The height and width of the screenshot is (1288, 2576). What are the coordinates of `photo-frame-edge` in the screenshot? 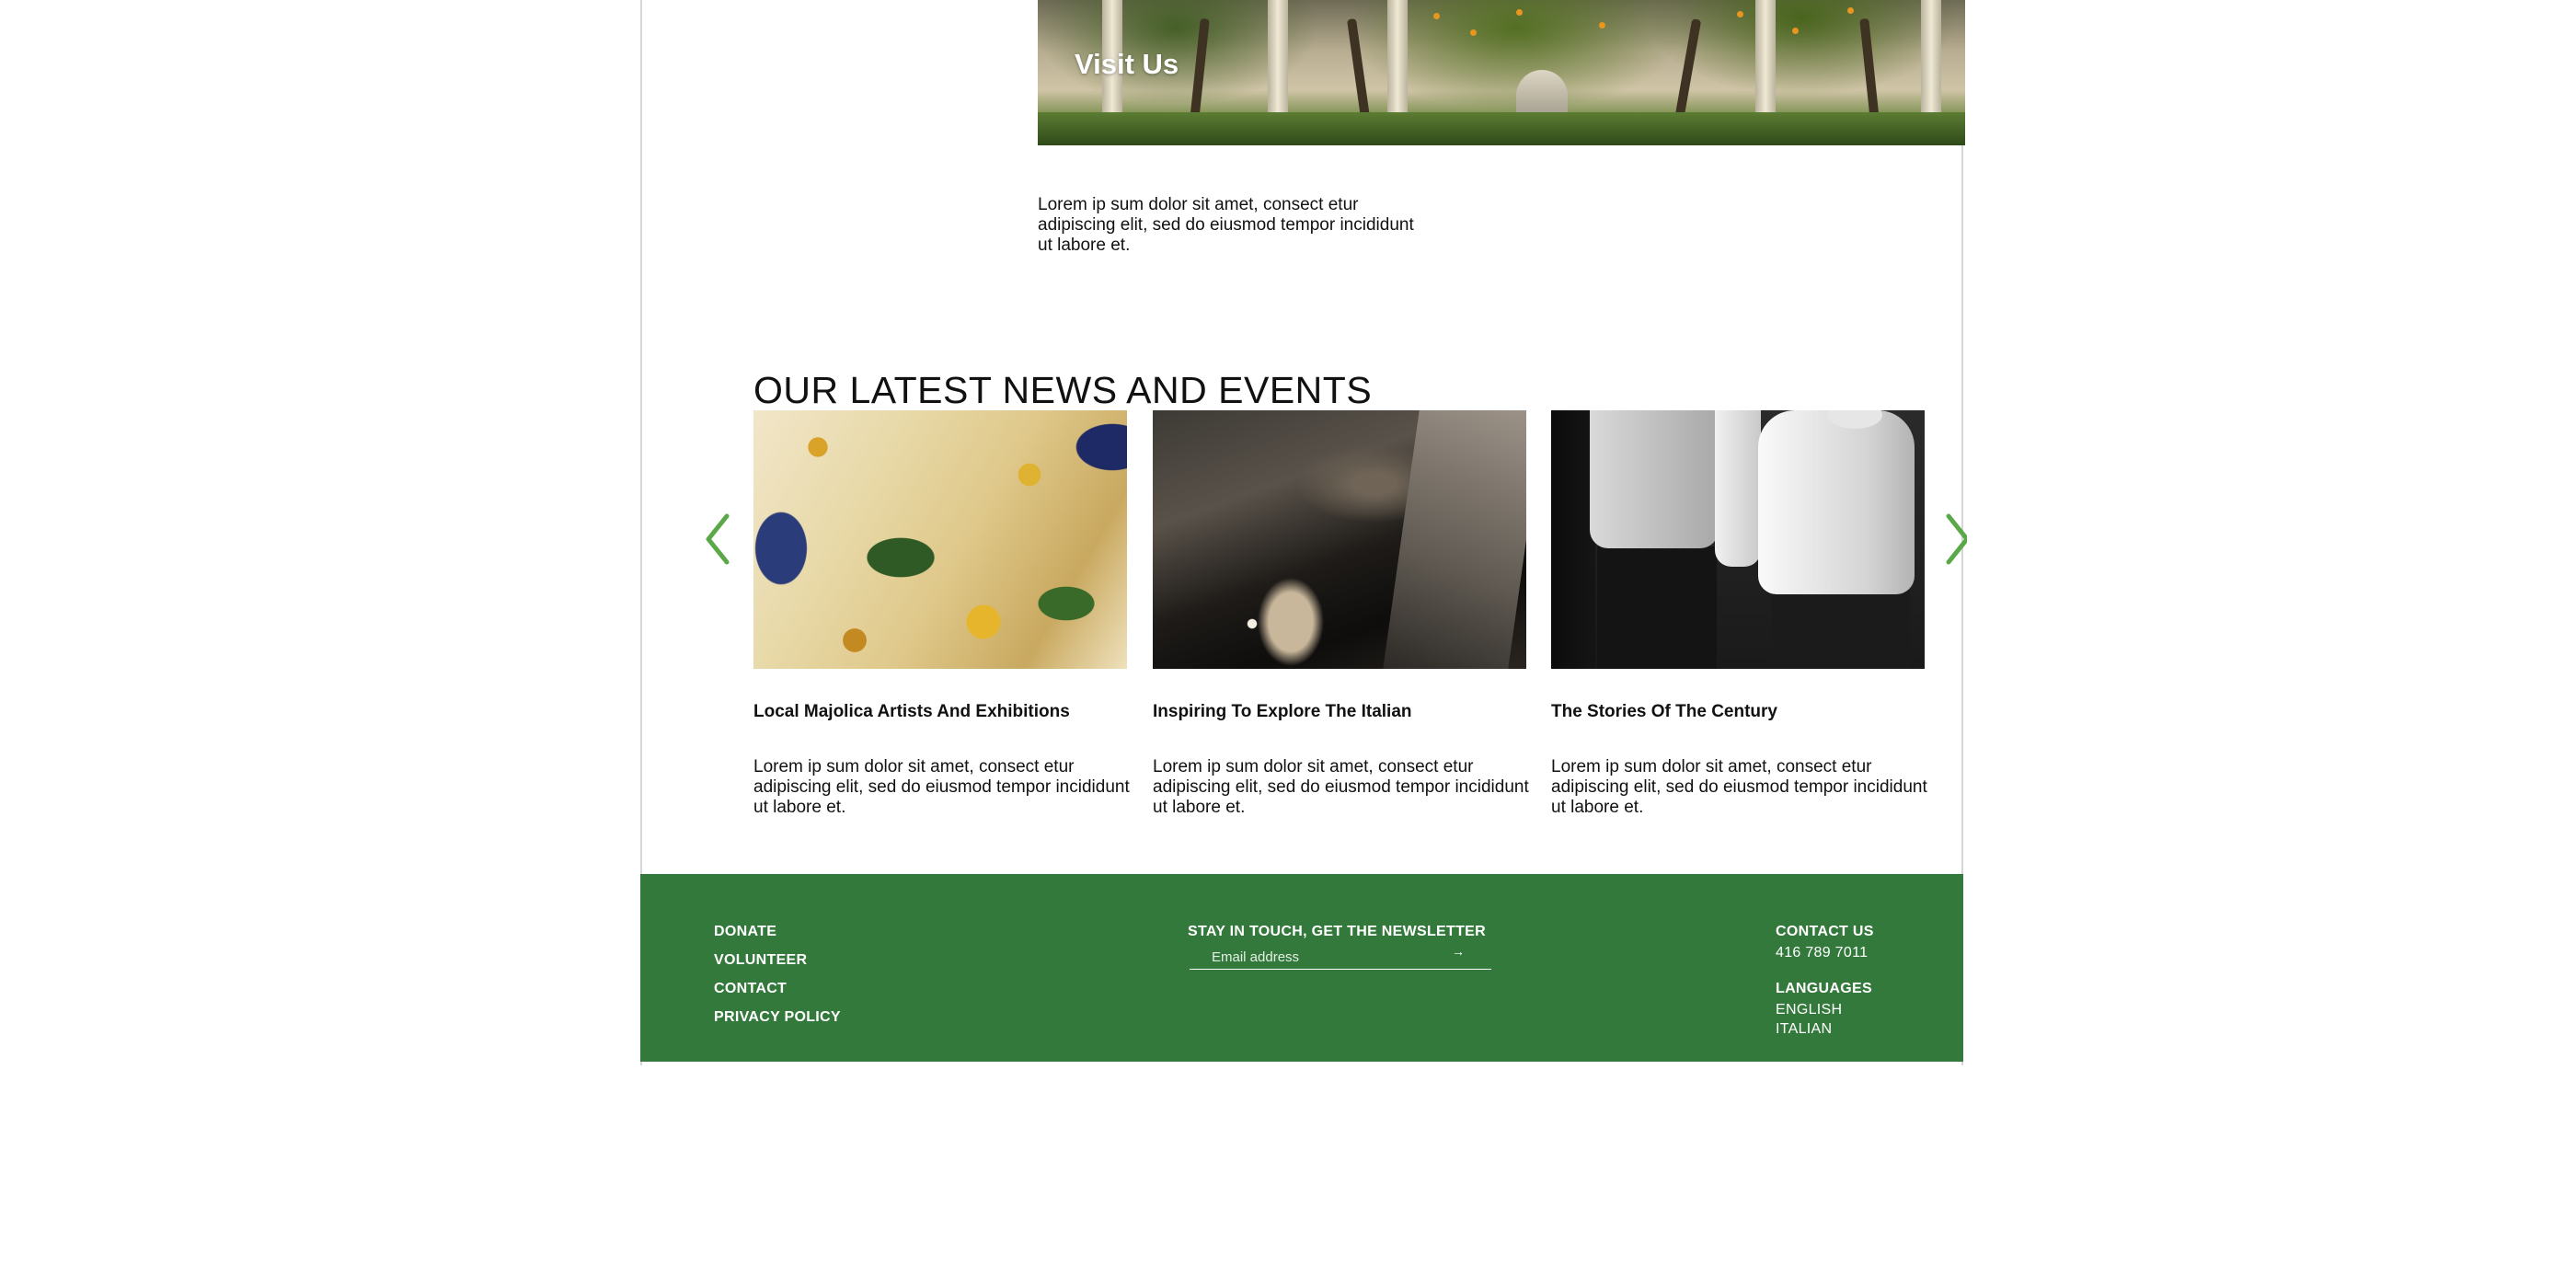 It's located at (1454, 539).